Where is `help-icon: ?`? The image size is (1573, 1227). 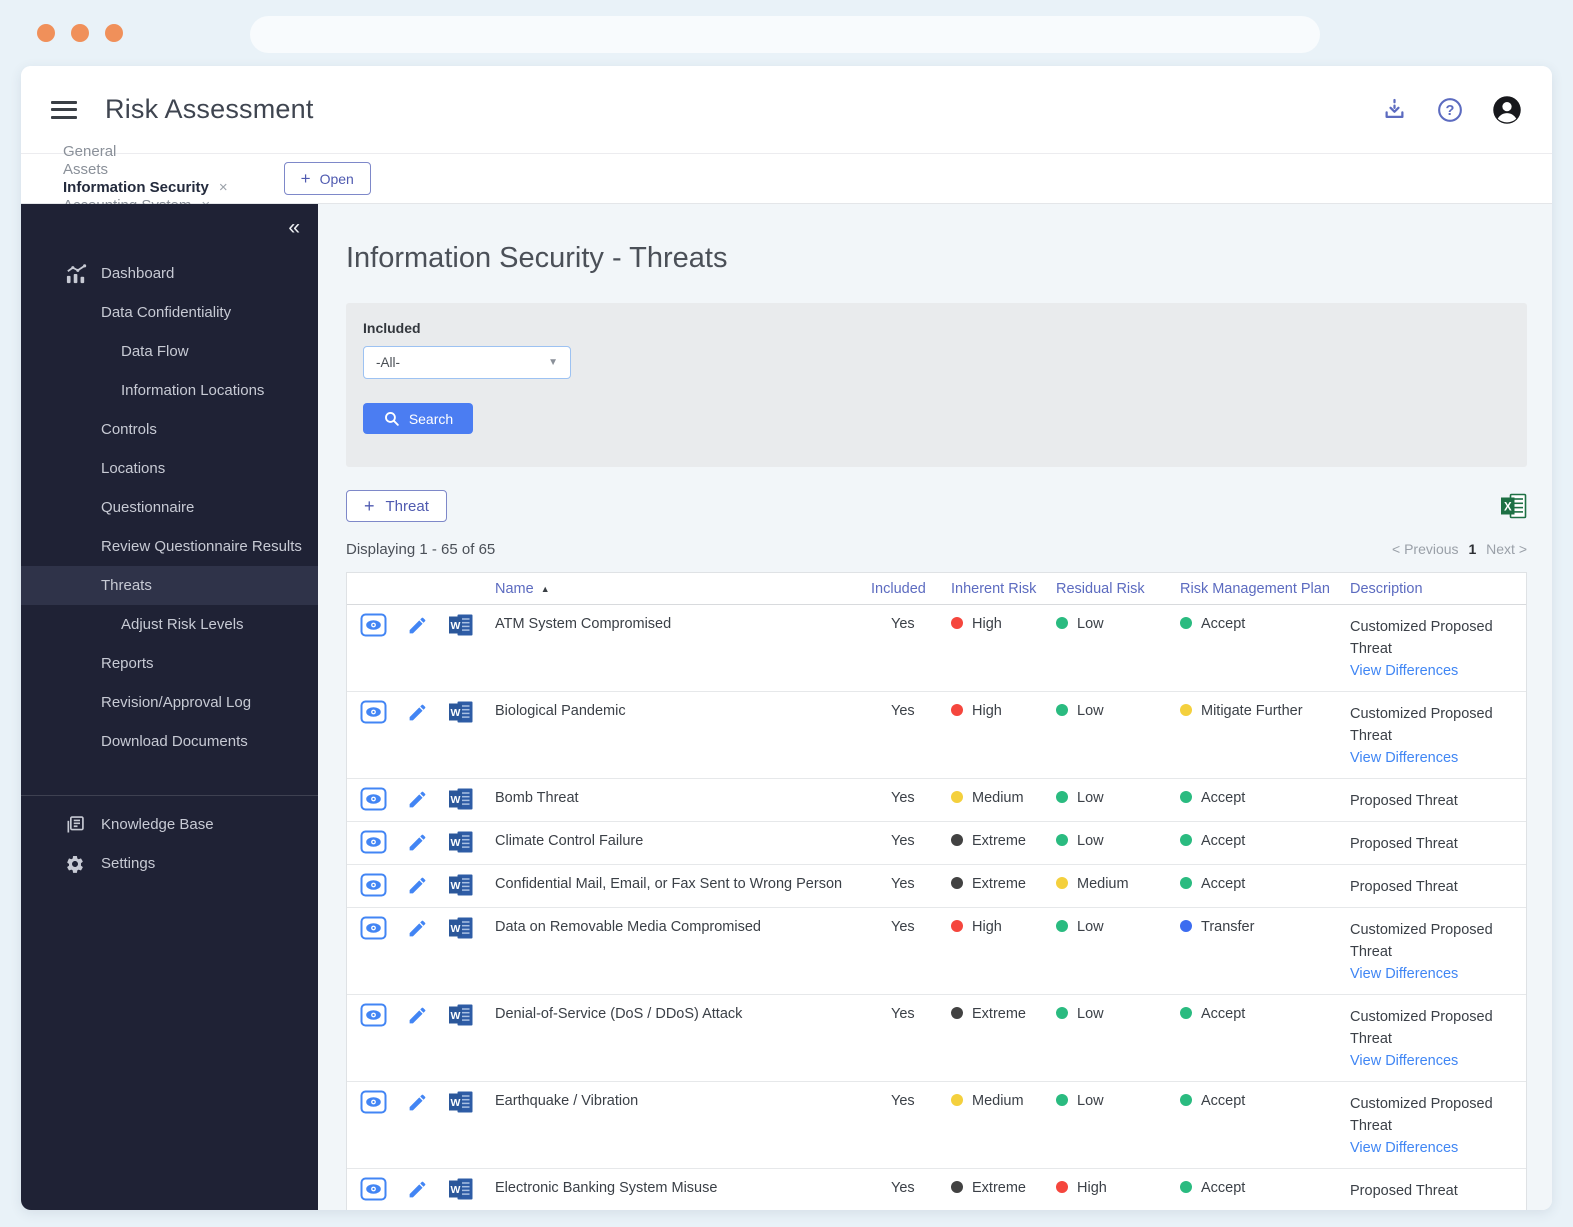 help-icon: ? is located at coordinates (1450, 110).